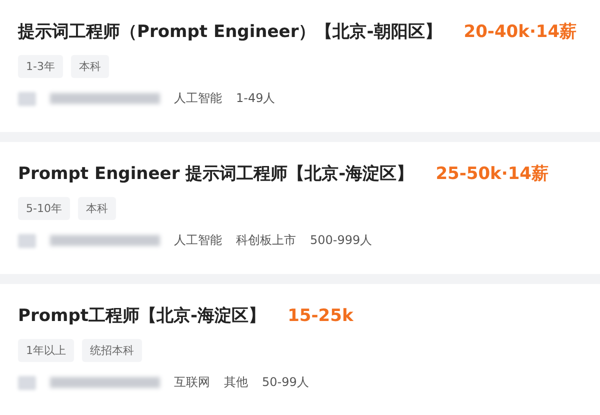 This screenshot has width=600, height=415. What do you see at coordinates (46, 350) in the screenshot?
I see `requirement-tag: 1年以上` at bounding box center [46, 350].